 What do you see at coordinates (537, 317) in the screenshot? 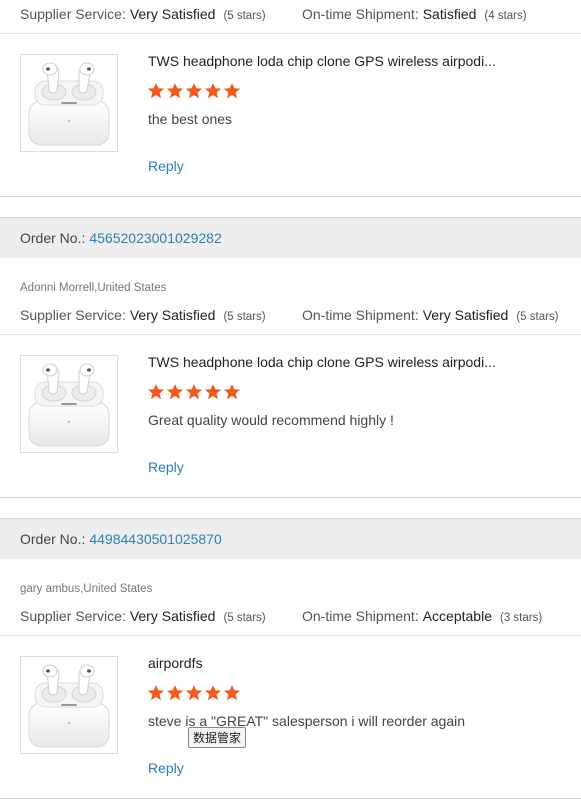
I see `shipment-stars: (5 stars)` at bounding box center [537, 317].